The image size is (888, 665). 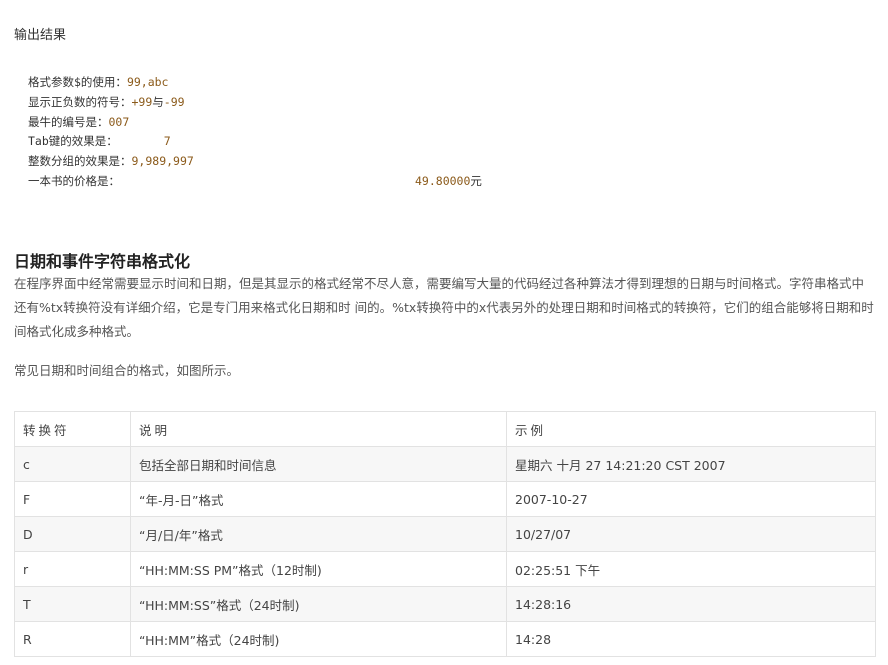 I want to click on cell-description: “HH:MM:SS”格式（24时制), so click(x=318, y=604).